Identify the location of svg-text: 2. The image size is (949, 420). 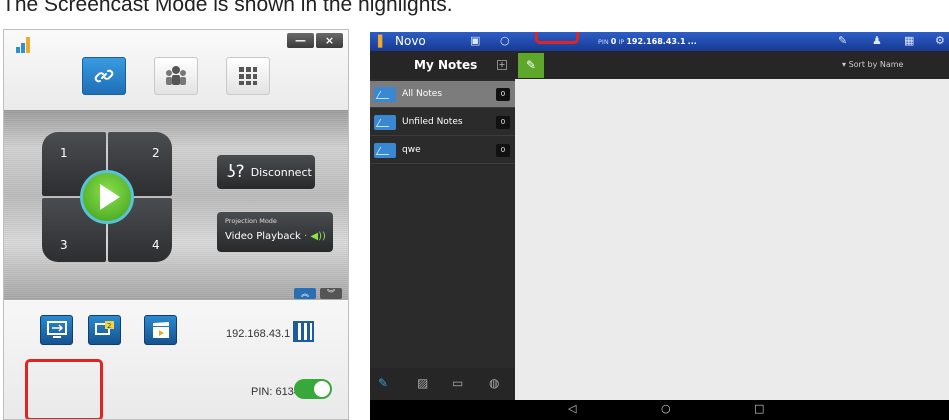
(109, 326).